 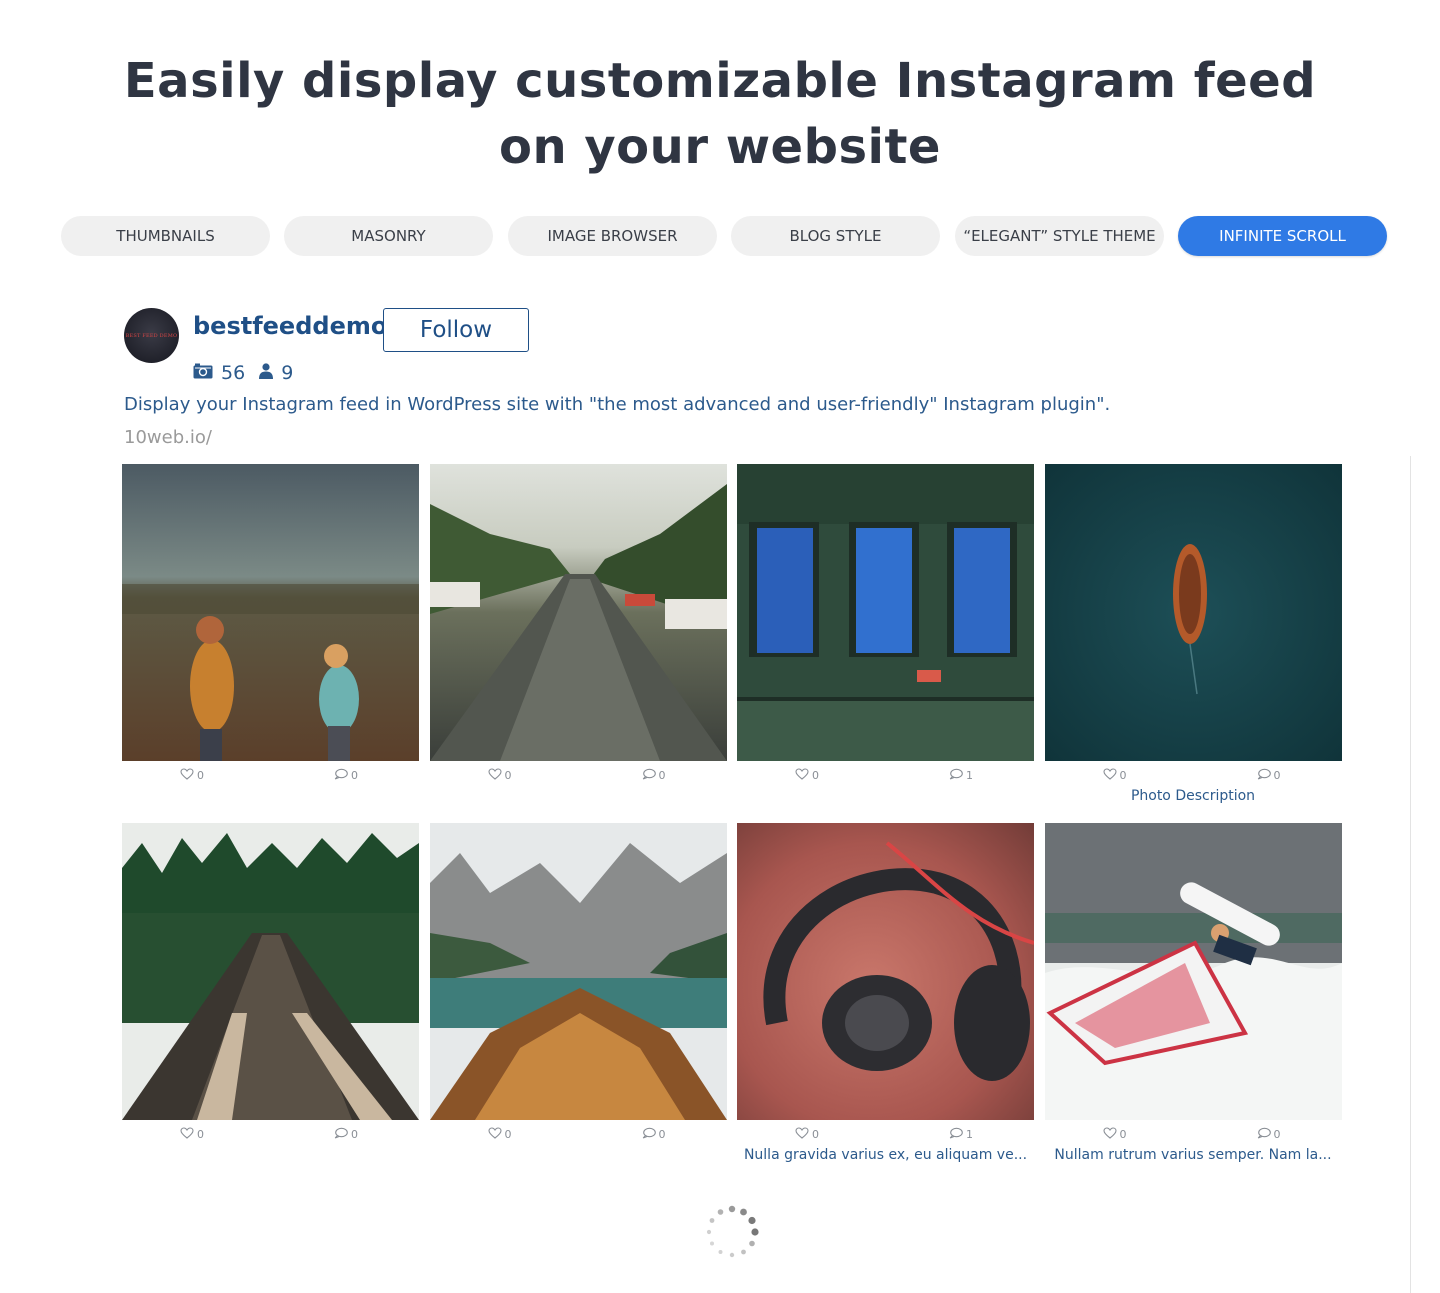 What do you see at coordinates (720, 147) in the screenshot?
I see `headline-line-2: on your website` at bounding box center [720, 147].